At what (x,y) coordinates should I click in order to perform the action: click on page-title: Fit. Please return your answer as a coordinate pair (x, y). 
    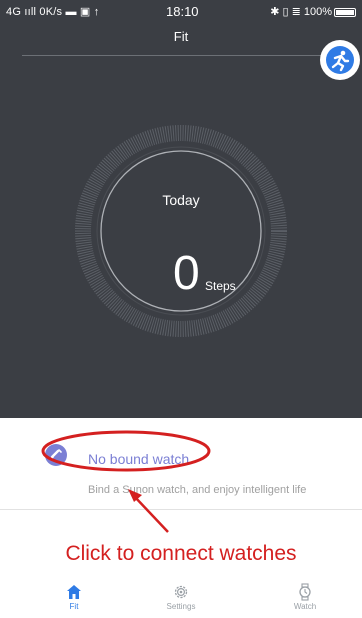
    Looking at the image, I should click on (181, 36).